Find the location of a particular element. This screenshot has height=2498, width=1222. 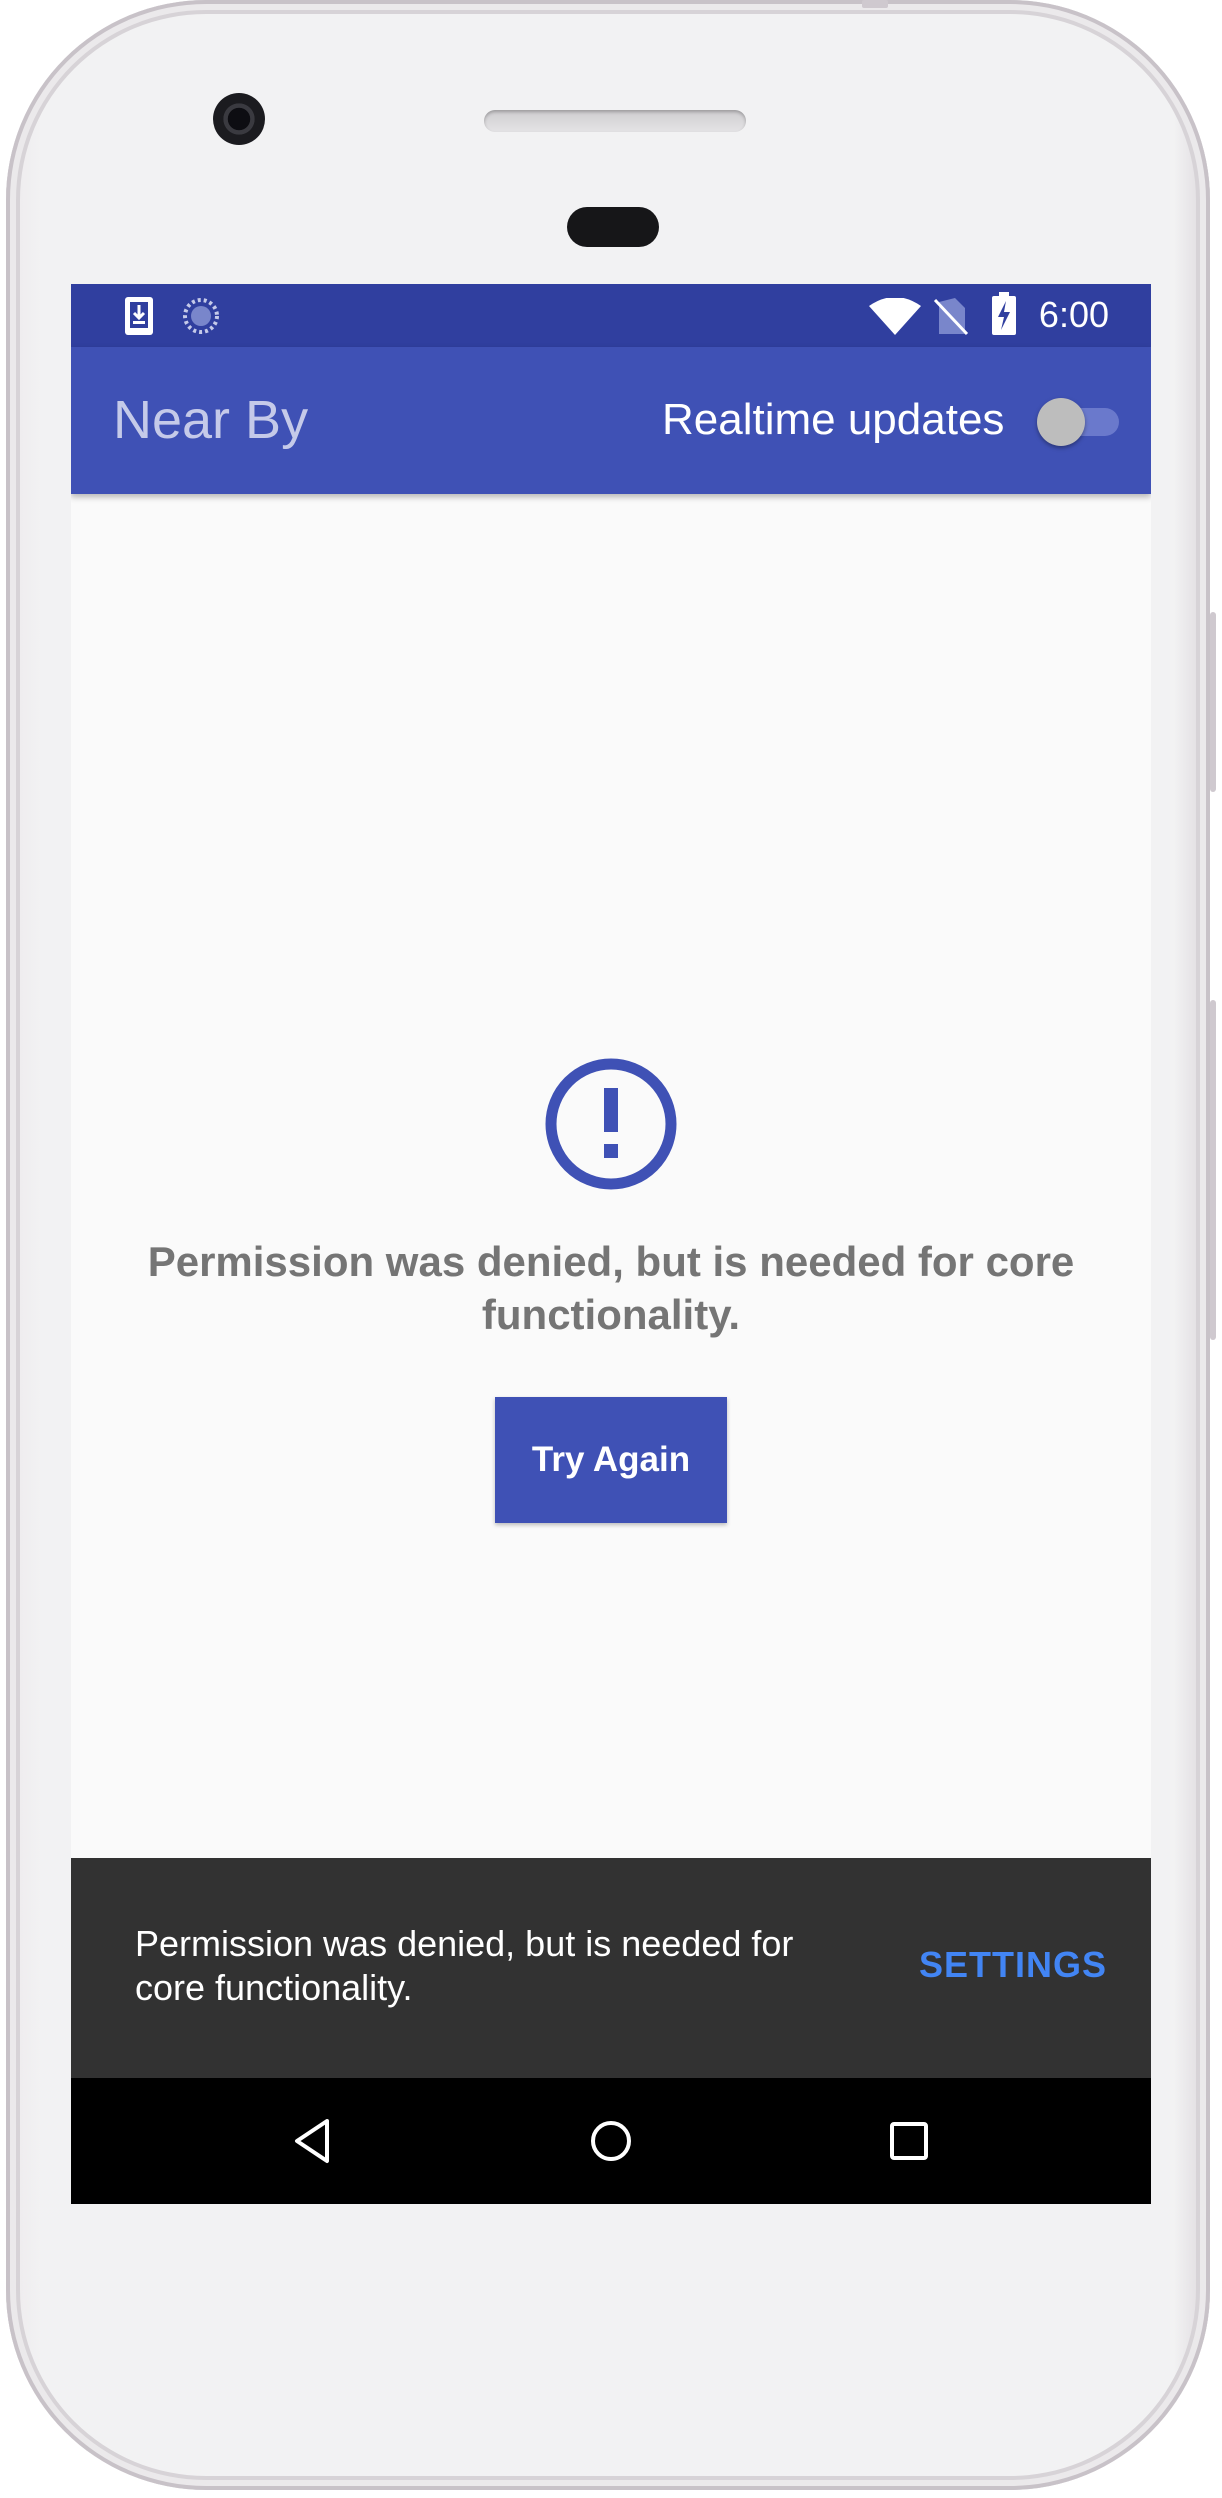

back-icon is located at coordinates (313, 2141).